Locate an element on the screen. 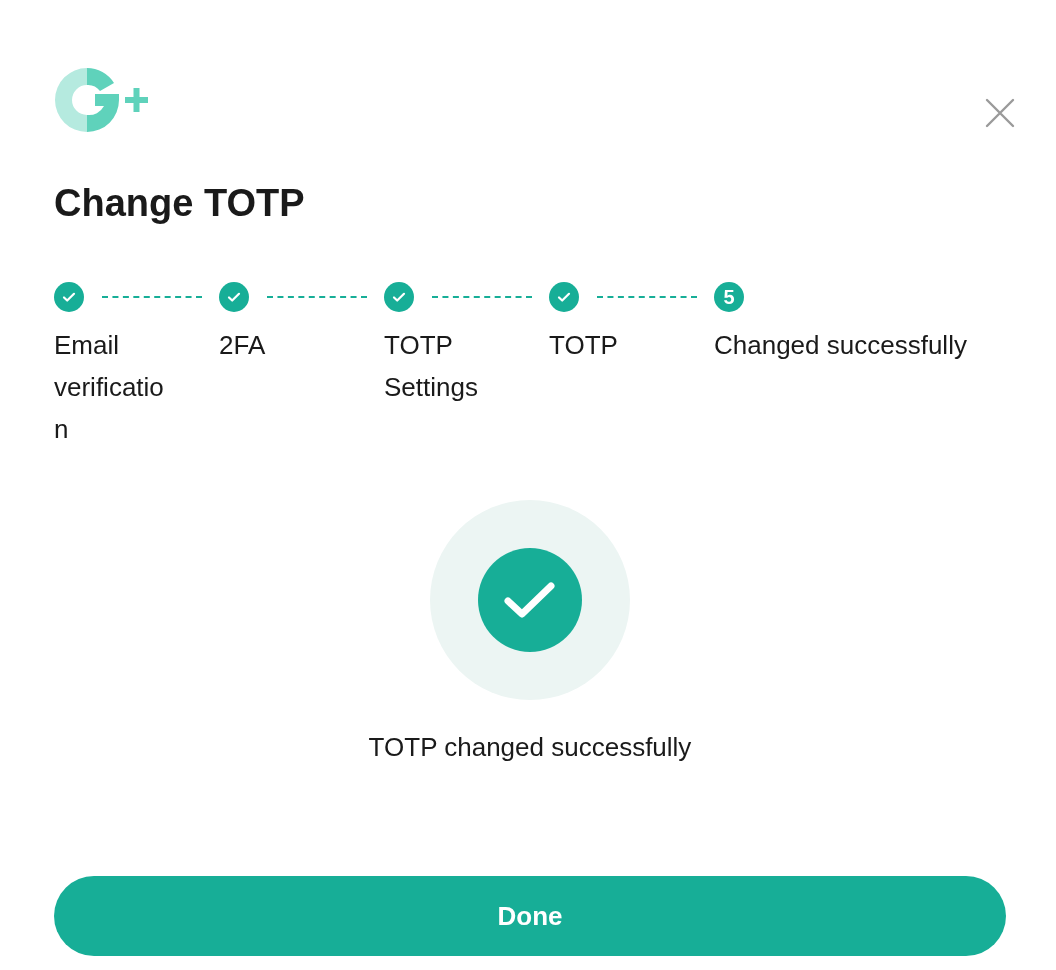 This screenshot has height=970, width=1056. success-message: TOTP changed successfully is located at coordinates (530, 747).